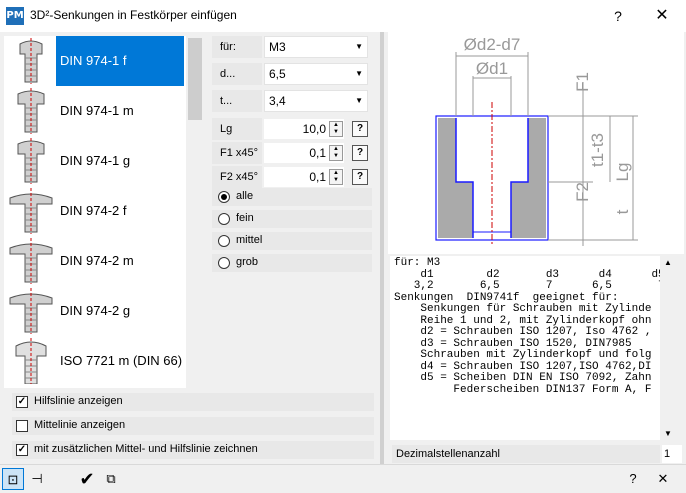 The height and width of the screenshot is (493, 686). I want to click on list-item: DIN 974-1 f, so click(94, 61).